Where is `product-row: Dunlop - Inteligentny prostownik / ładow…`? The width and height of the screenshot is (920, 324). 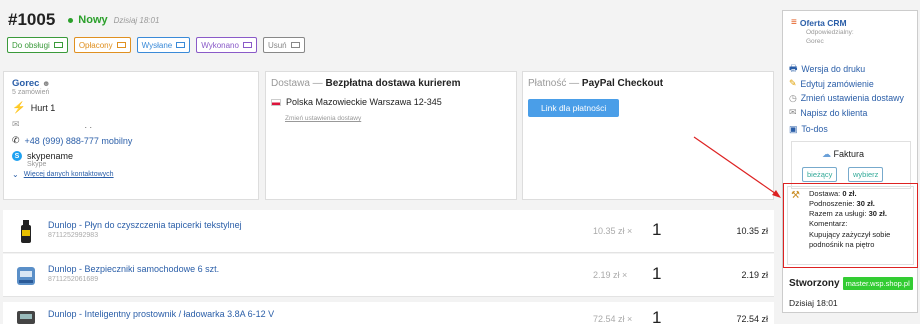 product-row: Dunlop - Inteligentny prostownik / ładow… is located at coordinates (388, 313).